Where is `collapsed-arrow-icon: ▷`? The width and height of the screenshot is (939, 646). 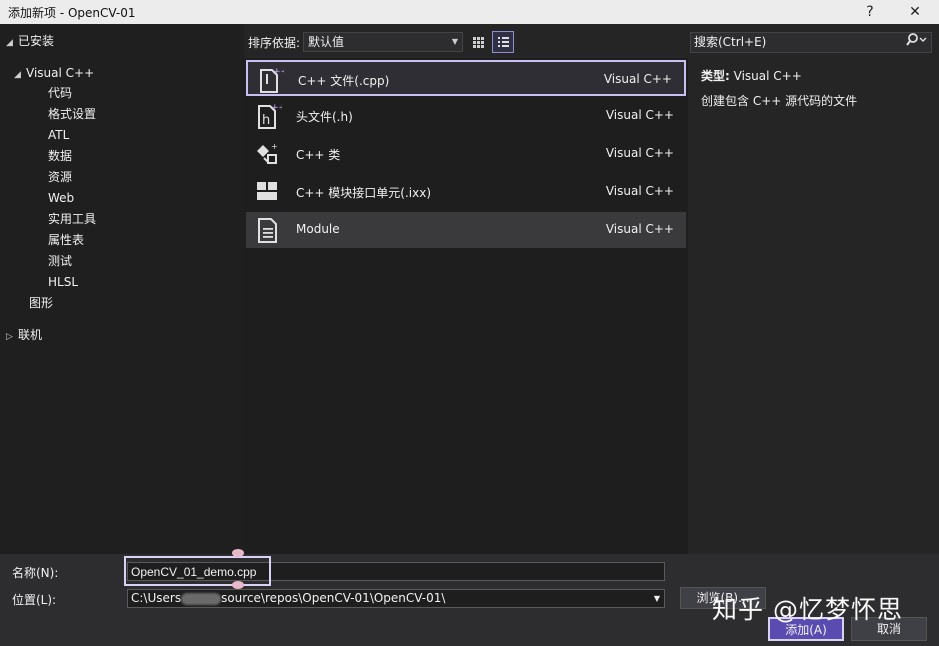 collapsed-arrow-icon: ▷ is located at coordinates (12, 337).